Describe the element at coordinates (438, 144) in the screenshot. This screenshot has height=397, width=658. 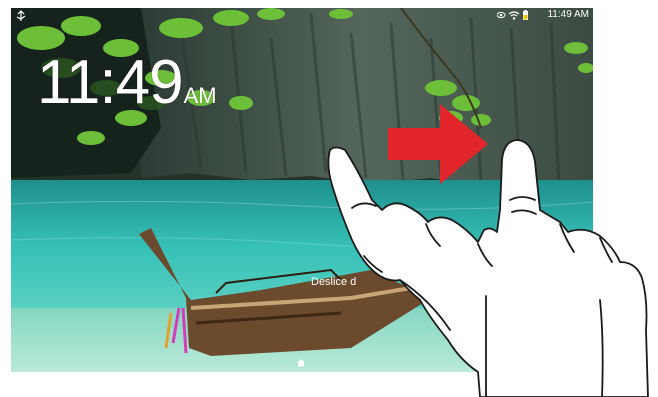
I see `swipe-arrow-icon` at that location.